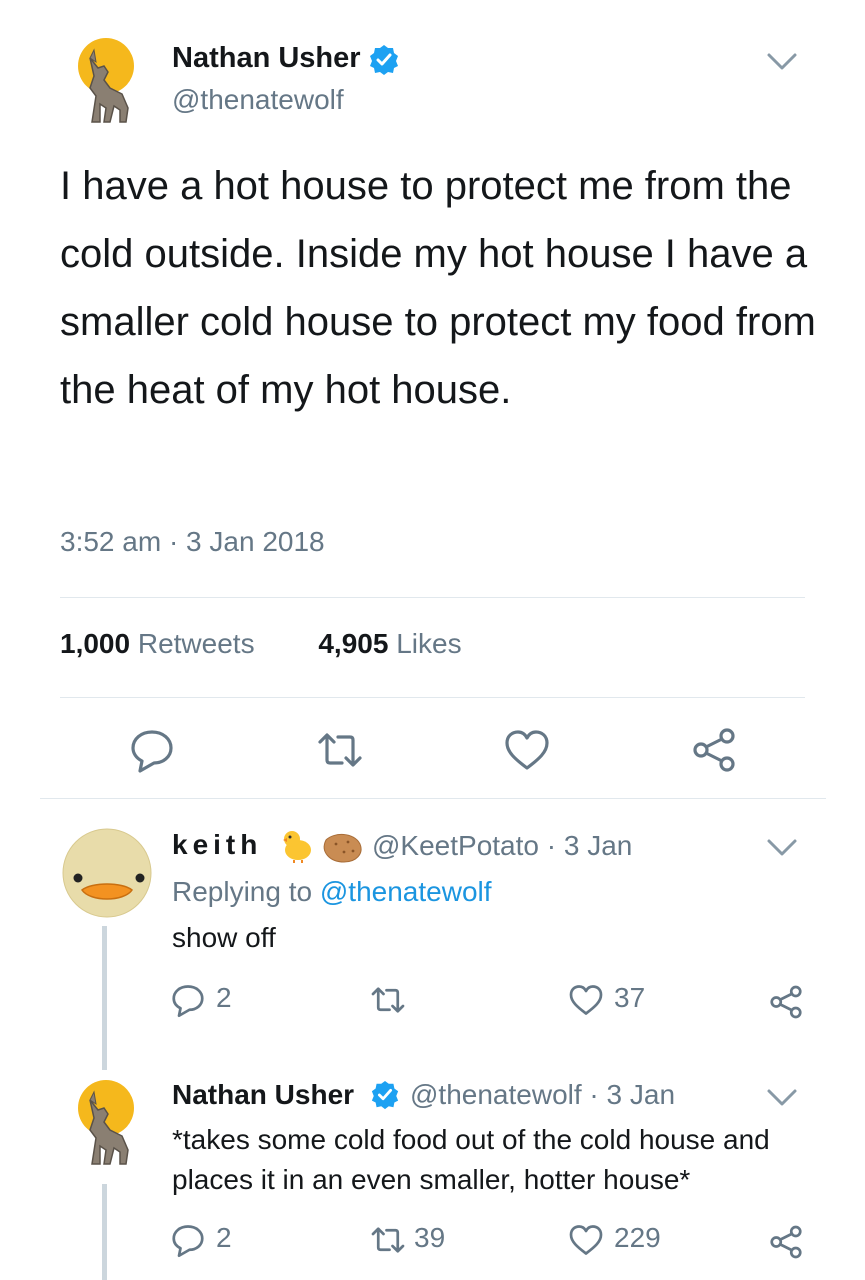  Describe the element at coordinates (430, 1237) in the screenshot. I see `retweet-count: 39` at that location.